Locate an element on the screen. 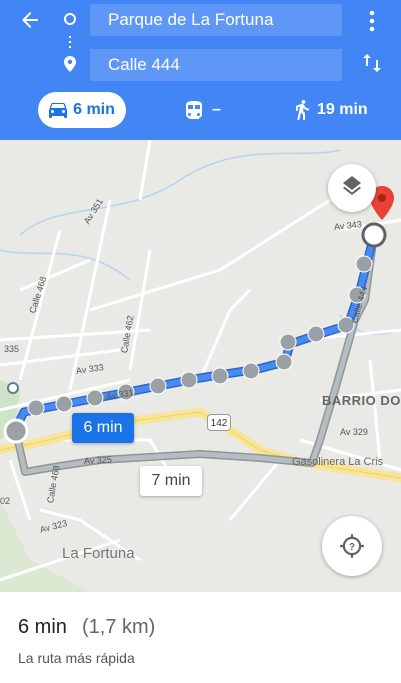 The width and height of the screenshot is (401, 683). route-time-badge: 6 min is located at coordinates (103, 428).